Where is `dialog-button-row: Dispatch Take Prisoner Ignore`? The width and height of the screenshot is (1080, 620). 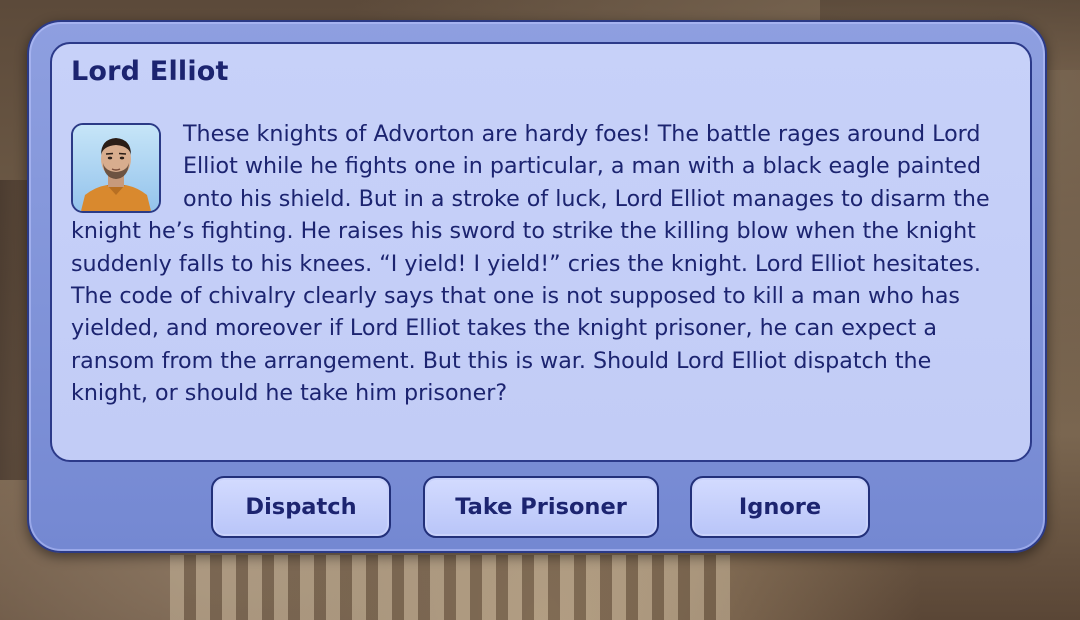
dialog-button-row: Dispatch Take Prisoner Ignore is located at coordinates (537, 508).